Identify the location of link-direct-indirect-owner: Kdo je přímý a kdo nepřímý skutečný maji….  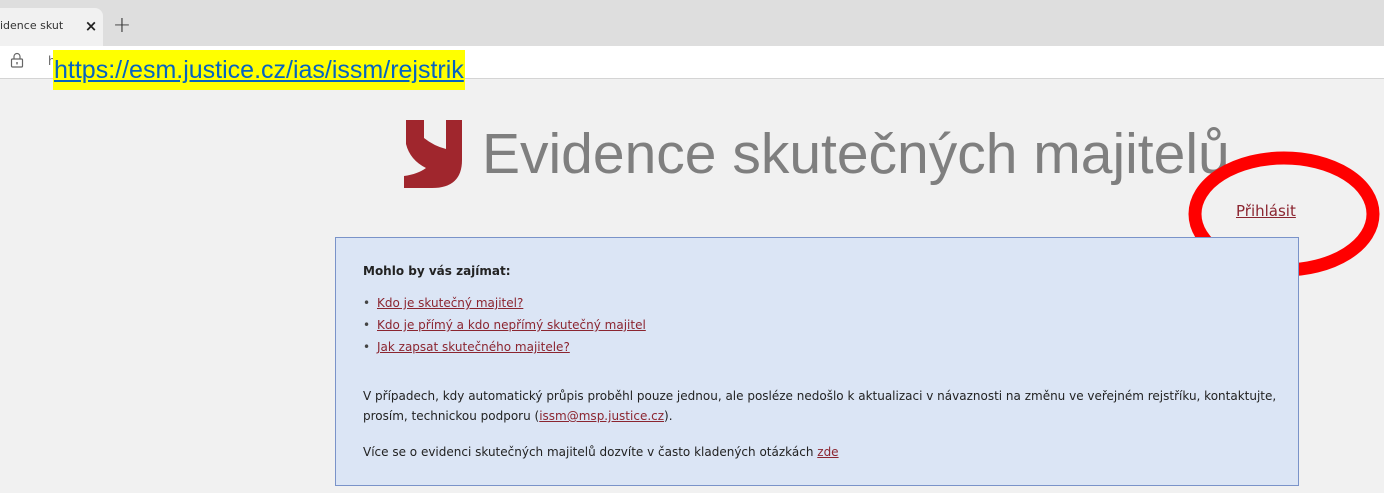
(511, 325).